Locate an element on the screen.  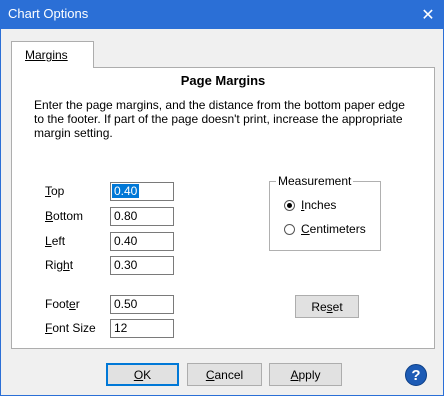
tab-margins-label: Margins is located at coordinates (46, 55).